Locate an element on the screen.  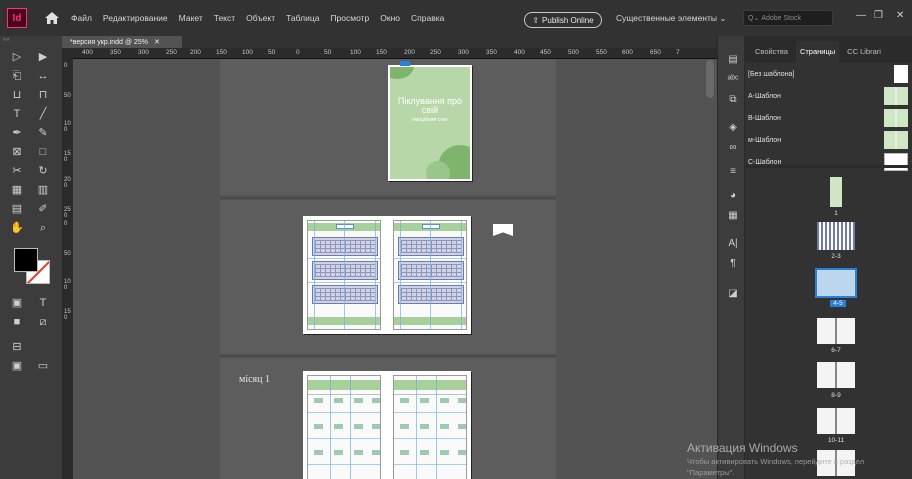
zoom-tool-icon: ⌕ is located at coordinates (43, 229).